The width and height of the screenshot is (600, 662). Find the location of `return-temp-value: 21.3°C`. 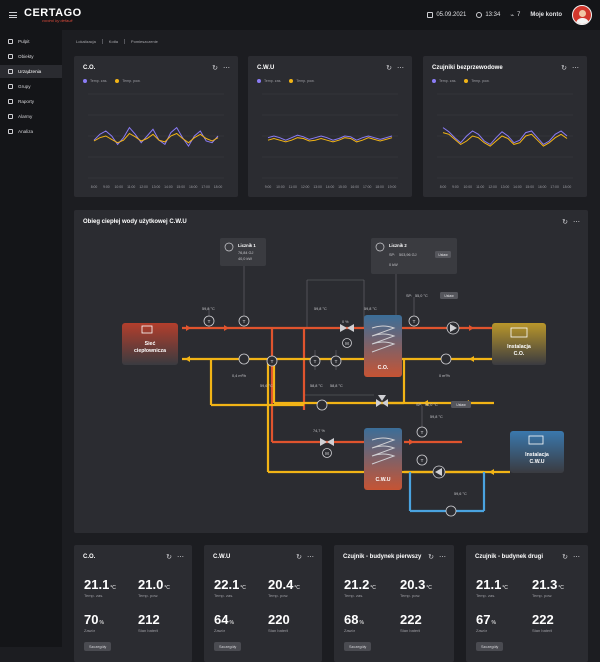

return-temp-value: 21.3°C is located at coordinates (548, 584).